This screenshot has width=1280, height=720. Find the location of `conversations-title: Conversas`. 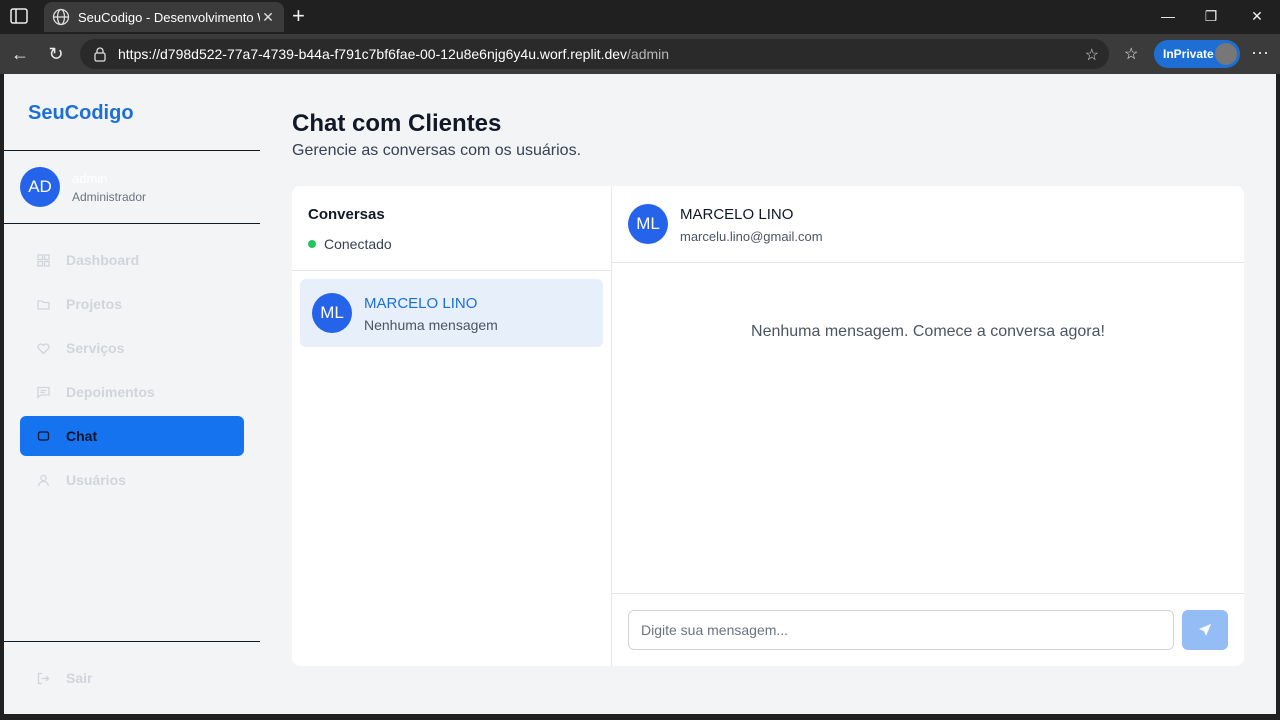

conversations-title: Conversas is located at coordinates (346, 214).